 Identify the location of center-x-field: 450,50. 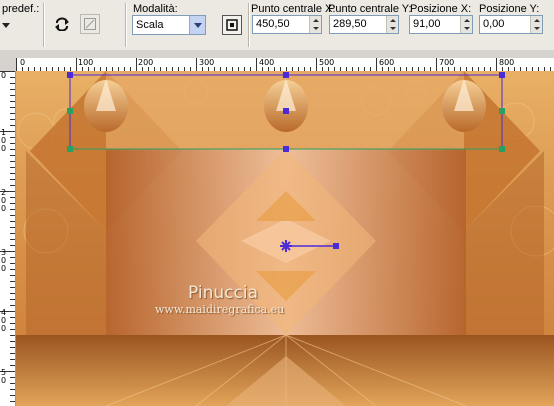
(287, 24).